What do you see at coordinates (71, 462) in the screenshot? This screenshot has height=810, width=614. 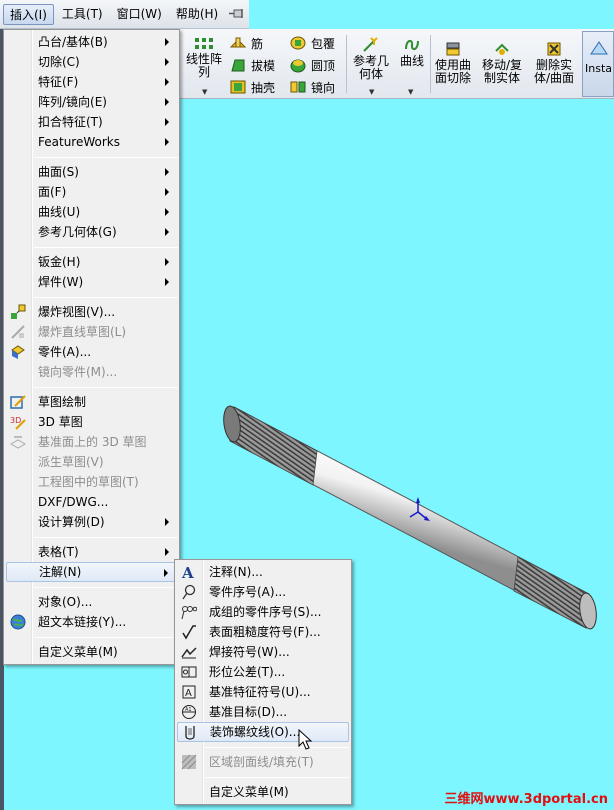 I see `menu-item-label: 派生草图(V)` at bounding box center [71, 462].